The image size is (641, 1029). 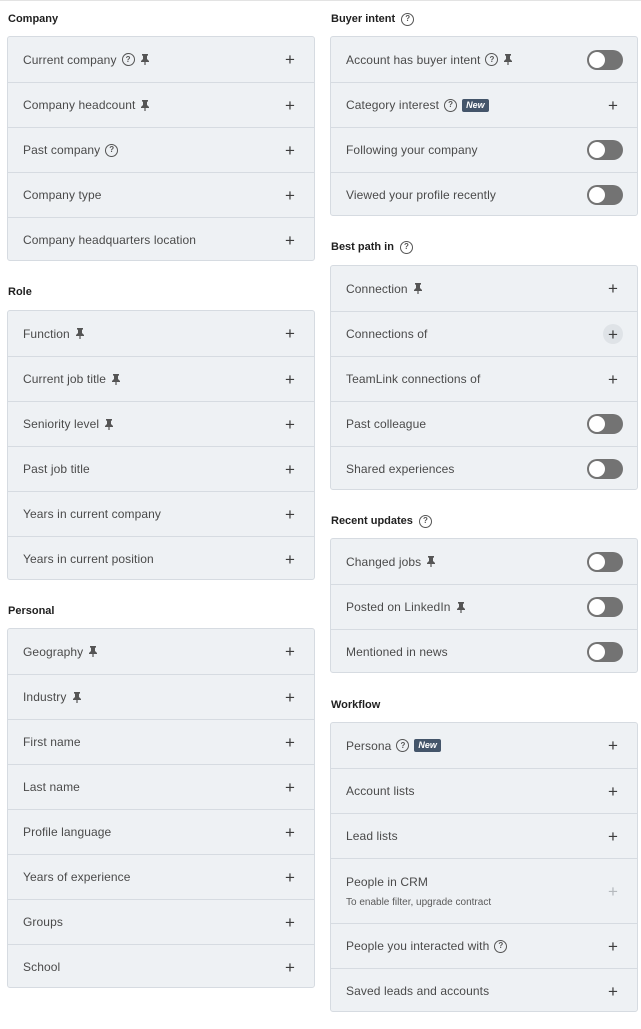 I want to click on filter-row-account-lists: Account lists +, so click(x=484, y=790).